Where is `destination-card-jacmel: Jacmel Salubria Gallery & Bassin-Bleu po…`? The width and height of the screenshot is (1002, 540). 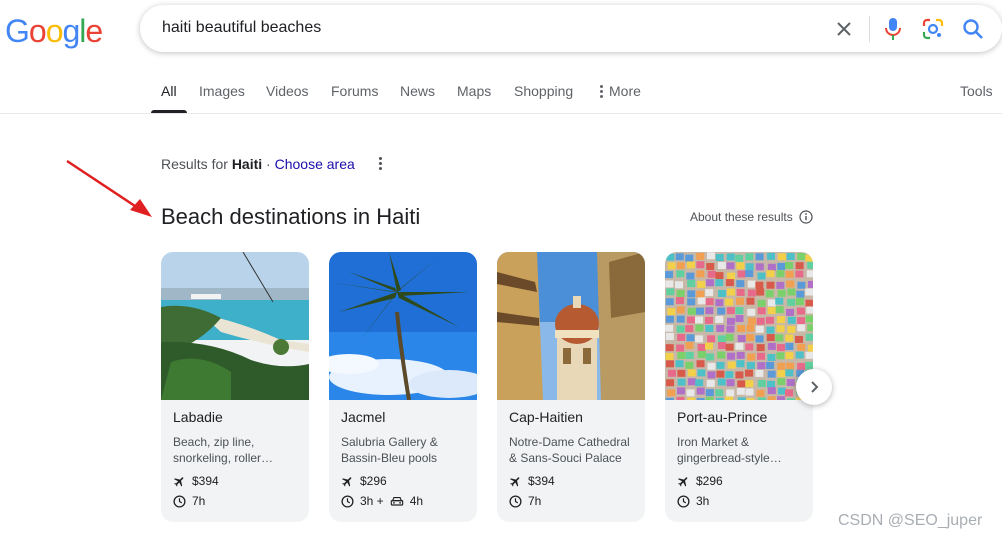
destination-card-jacmel: Jacmel Salubria Gallery & Bassin-Bleu po… is located at coordinates (403, 387).